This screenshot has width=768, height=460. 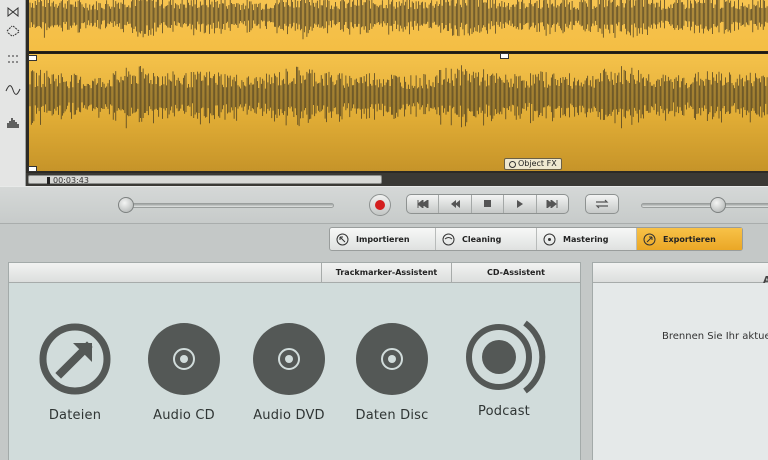 I want to click on export-podcast-button: Podcast, so click(x=504, y=369).